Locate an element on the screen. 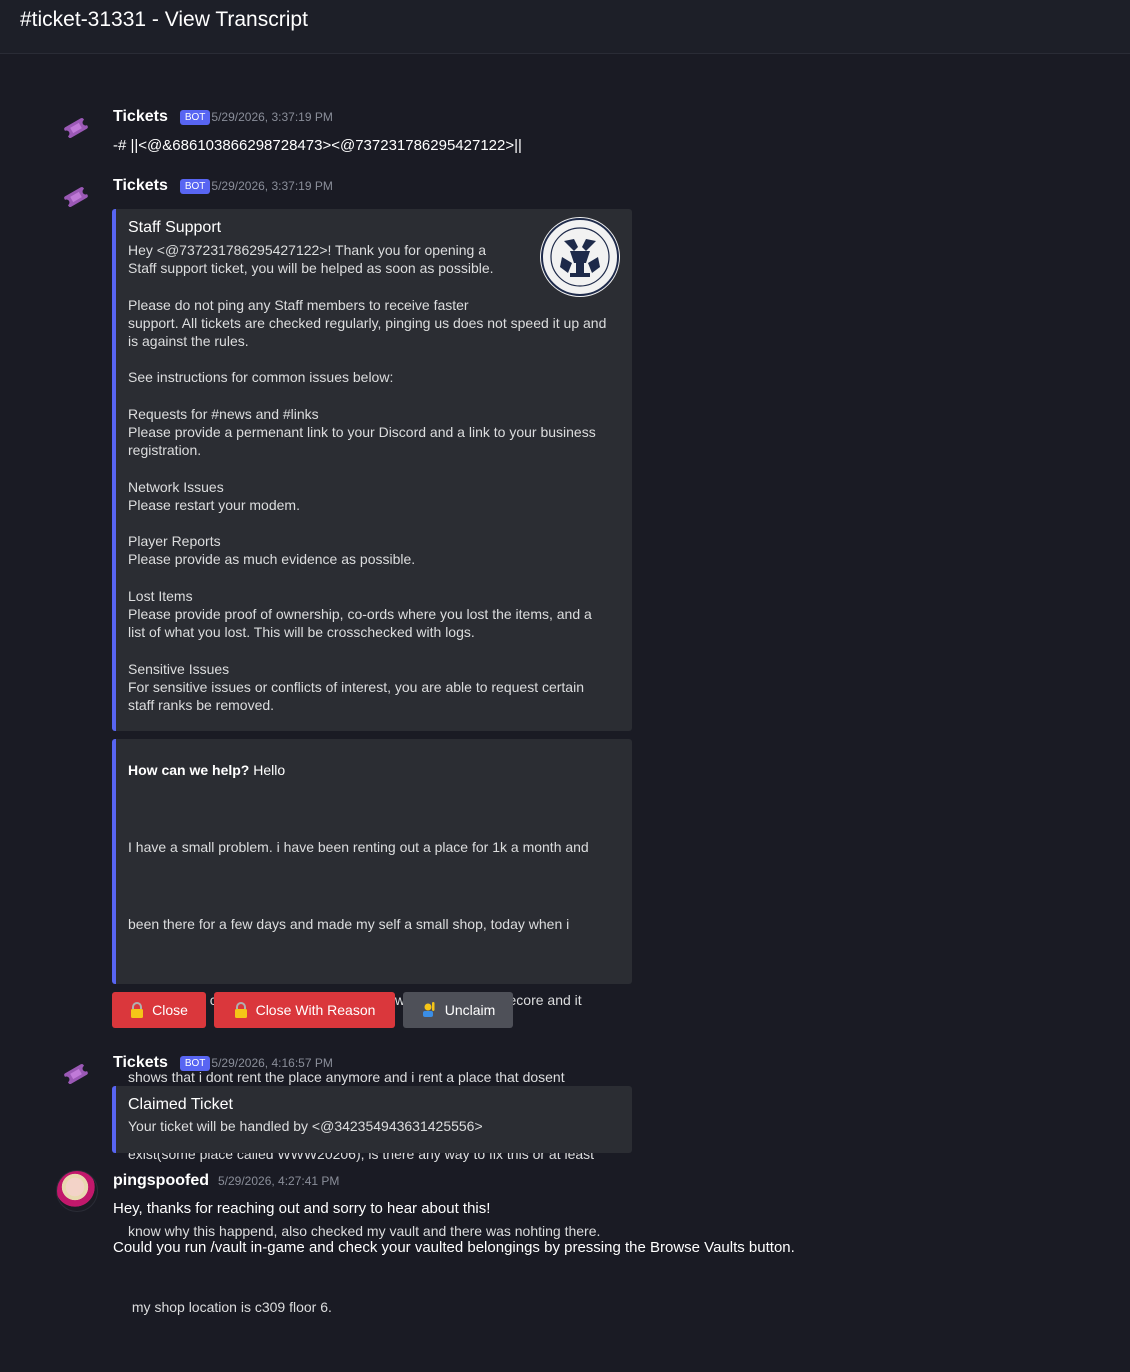  message-timestamp: 5/29/2026, 4:16:57 PM is located at coordinates (272, 1063).